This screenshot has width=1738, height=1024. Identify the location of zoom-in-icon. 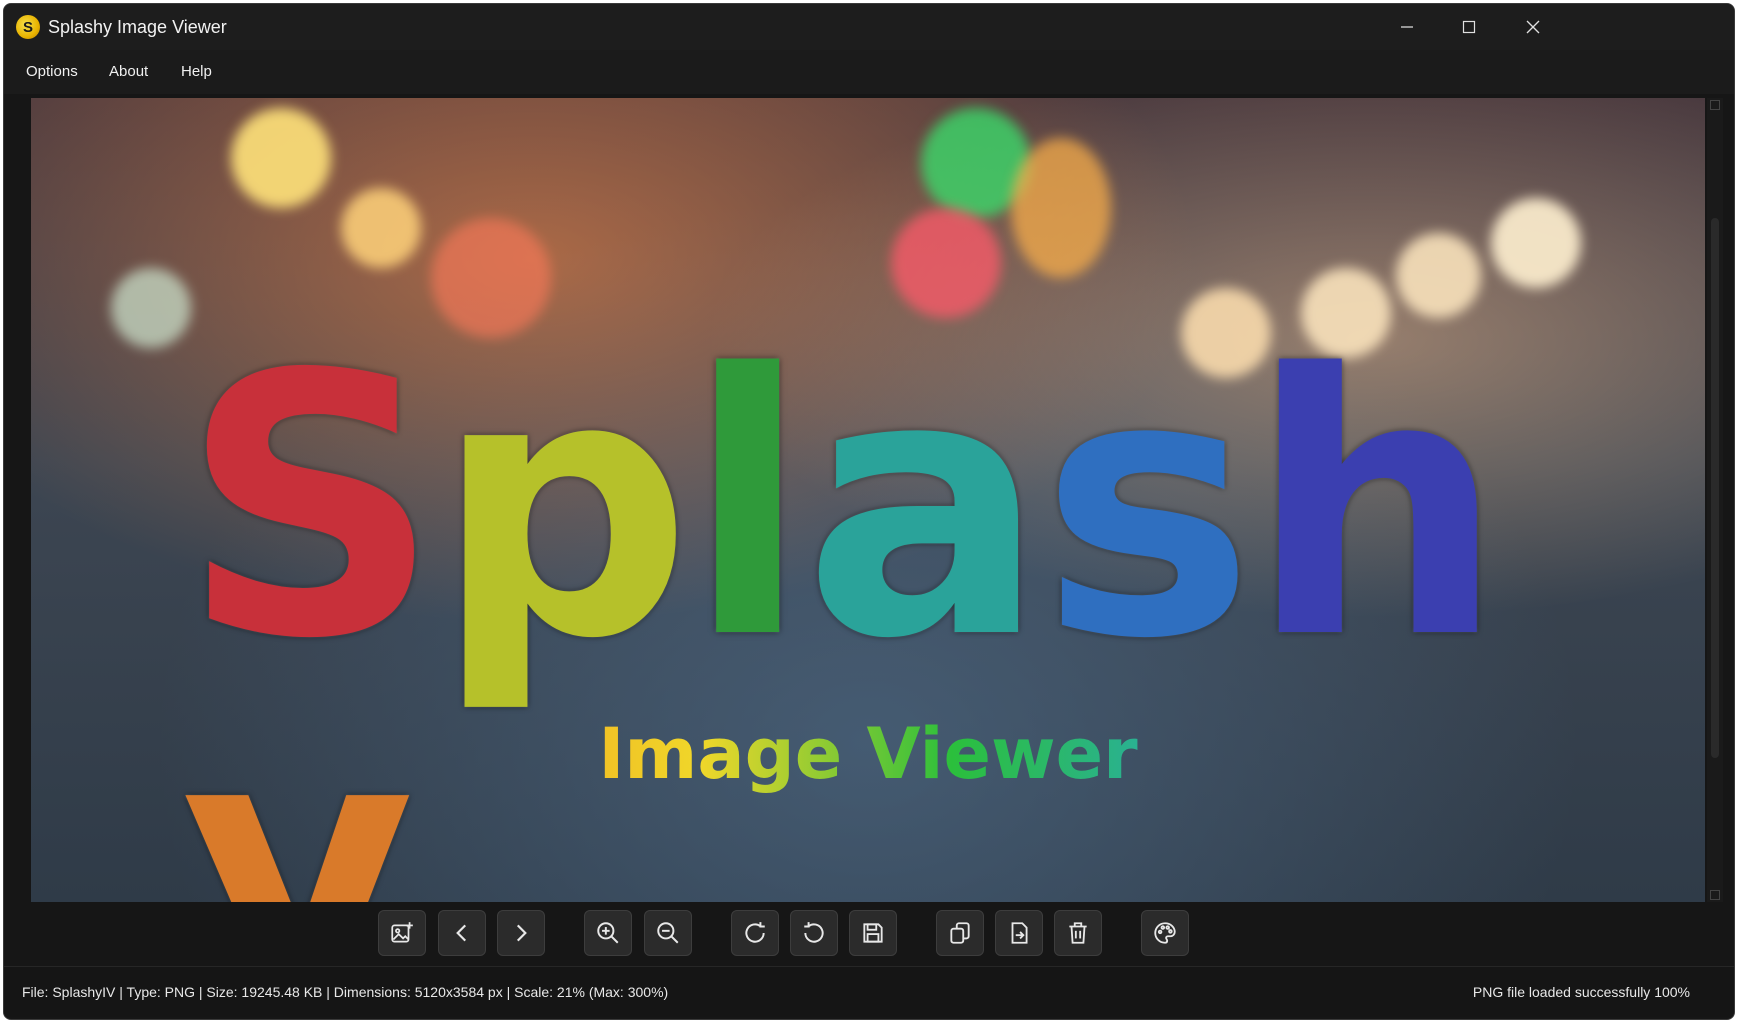
(608, 933).